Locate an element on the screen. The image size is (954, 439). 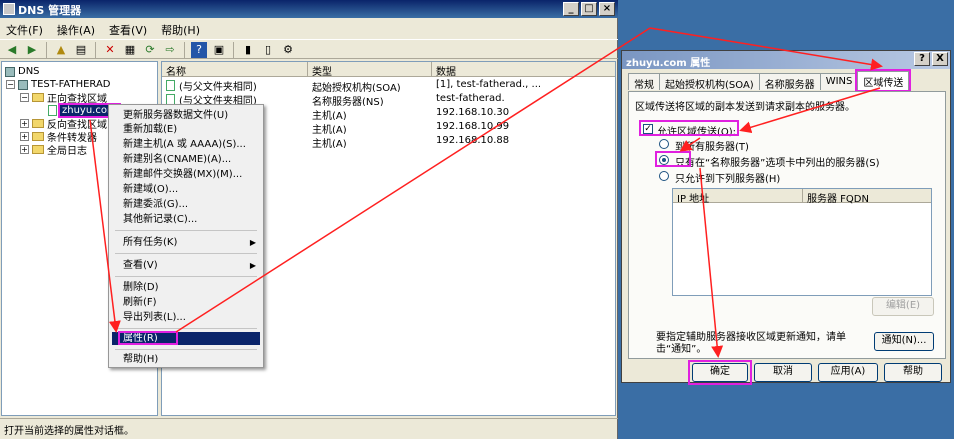
dialog-tabs: 常规 起始授权机构(SOA) 名称服务器 WINS 区域传送 is located at coordinates (787, 80).